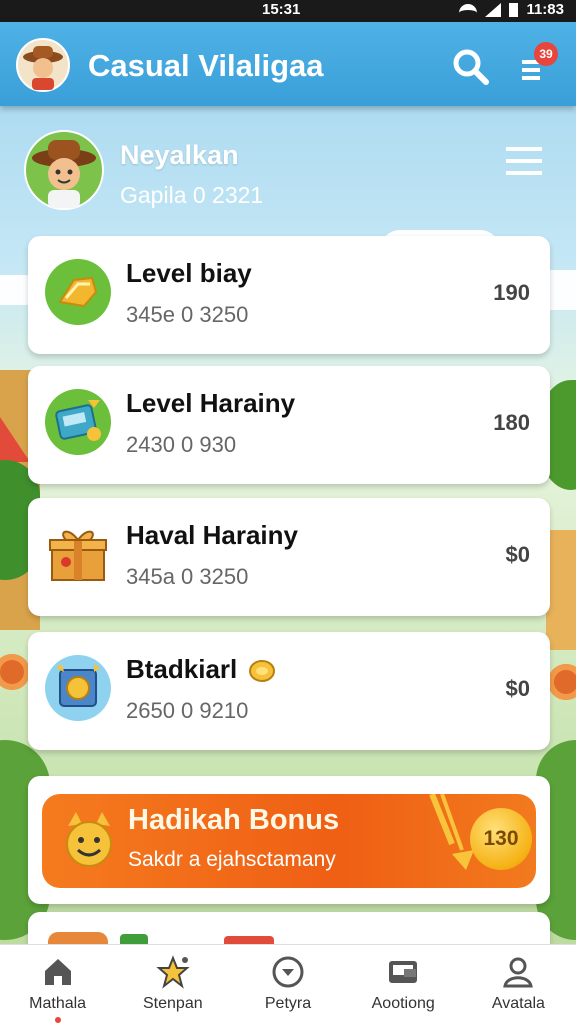  What do you see at coordinates (212, 535) in the screenshot?
I see `card-title: Haval Harainy` at bounding box center [212, 535].